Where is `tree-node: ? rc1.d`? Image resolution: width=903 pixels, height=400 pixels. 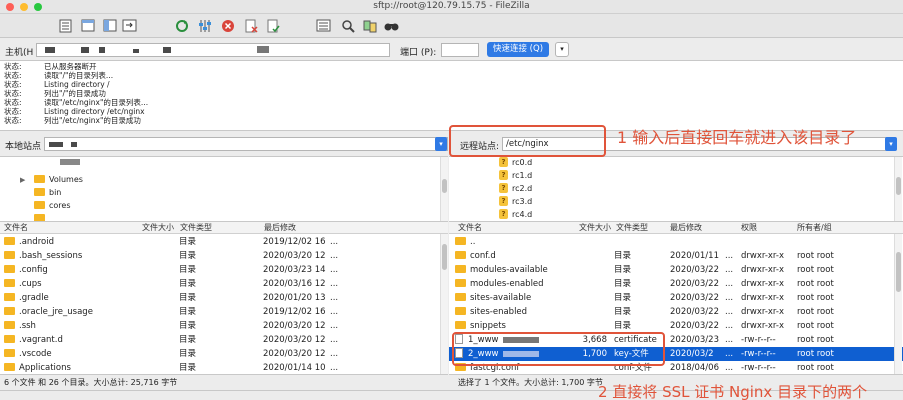 tree-node: ? rc1.d is located at coordinates (515, 175).